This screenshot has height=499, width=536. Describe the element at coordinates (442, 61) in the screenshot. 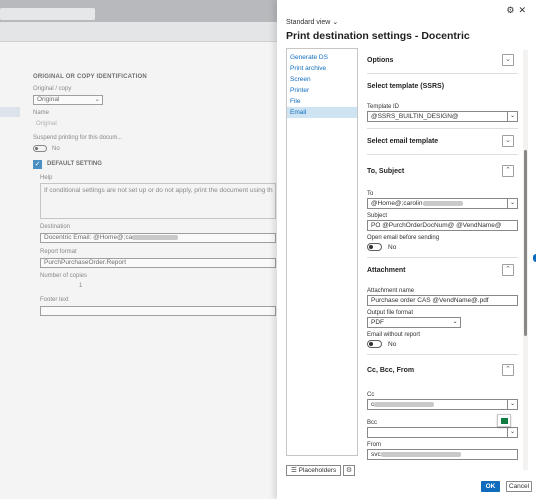

I see `options-section-header: Options ⌄` at that location.